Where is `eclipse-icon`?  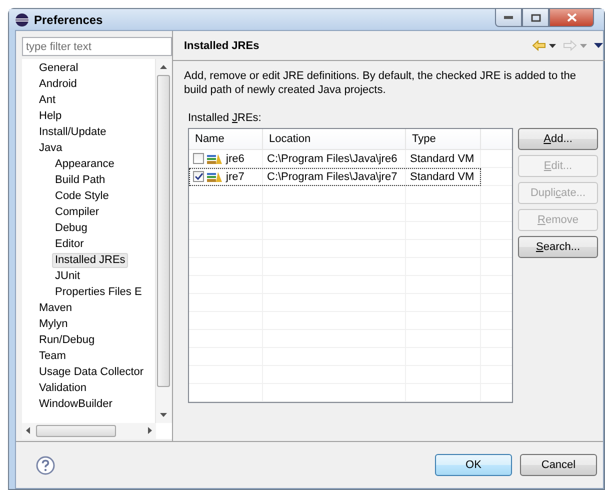
eclipse-icon is located at coordinates (22, 19).